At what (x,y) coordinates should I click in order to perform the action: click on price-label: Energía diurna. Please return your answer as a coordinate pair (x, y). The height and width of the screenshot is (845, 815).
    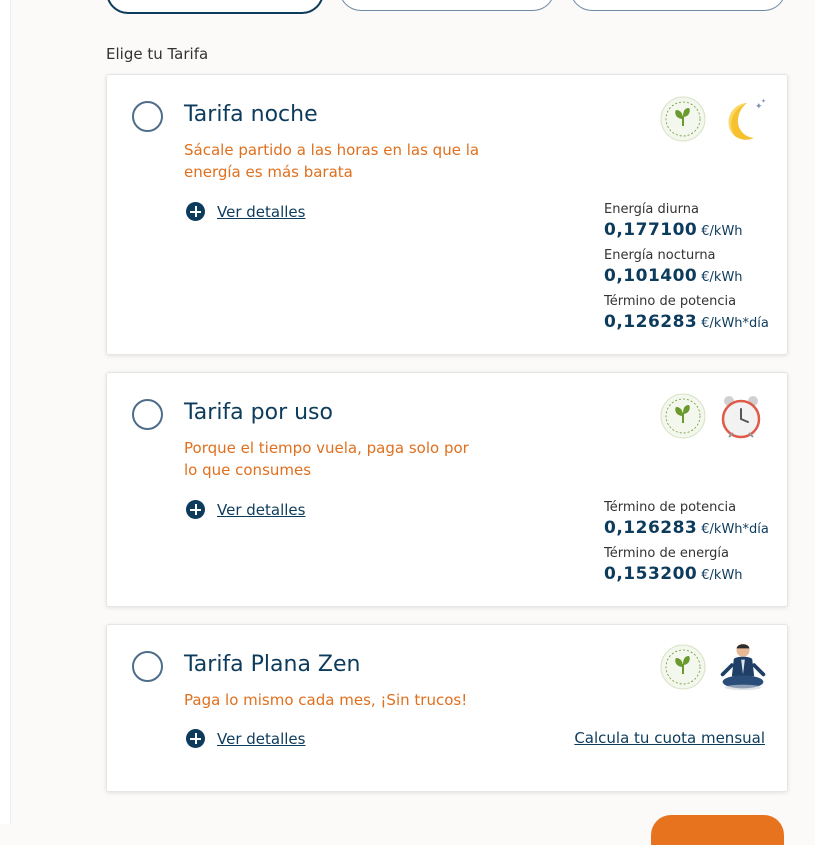
    Looking at the image, I should click on (651, 209).